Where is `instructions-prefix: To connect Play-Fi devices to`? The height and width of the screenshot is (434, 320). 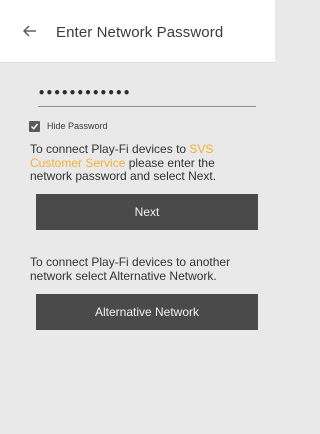
instructions-prefix: To connect Play-Fi devices to is located at coordinates (110, 149).